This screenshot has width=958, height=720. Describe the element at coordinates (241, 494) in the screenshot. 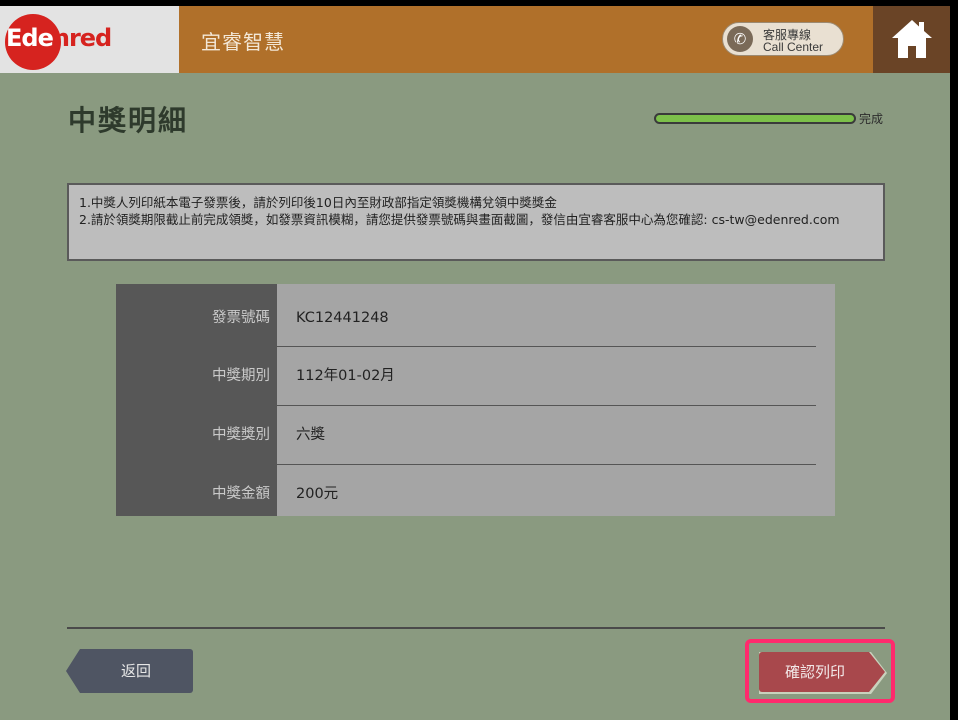

I see `detail-label: 中獎金額` at that location.